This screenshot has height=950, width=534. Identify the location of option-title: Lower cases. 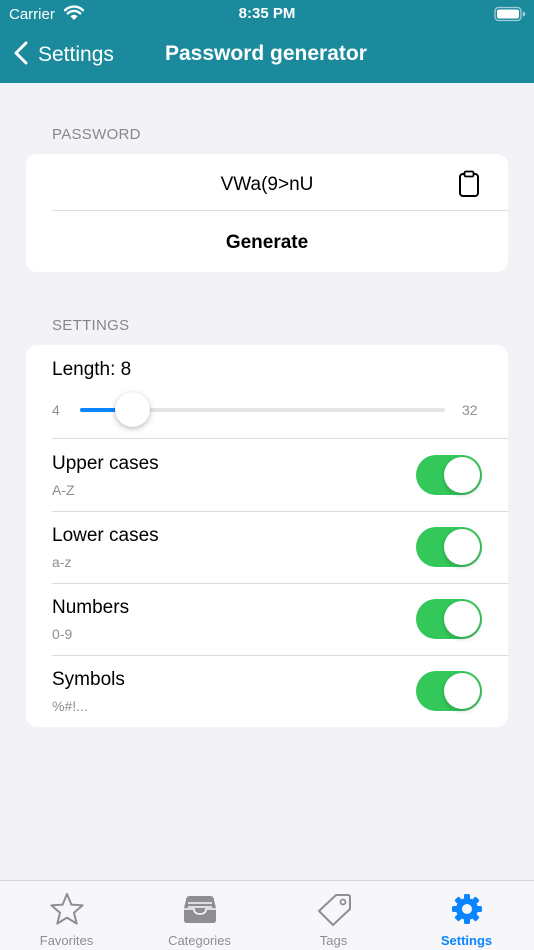
(105, 535).